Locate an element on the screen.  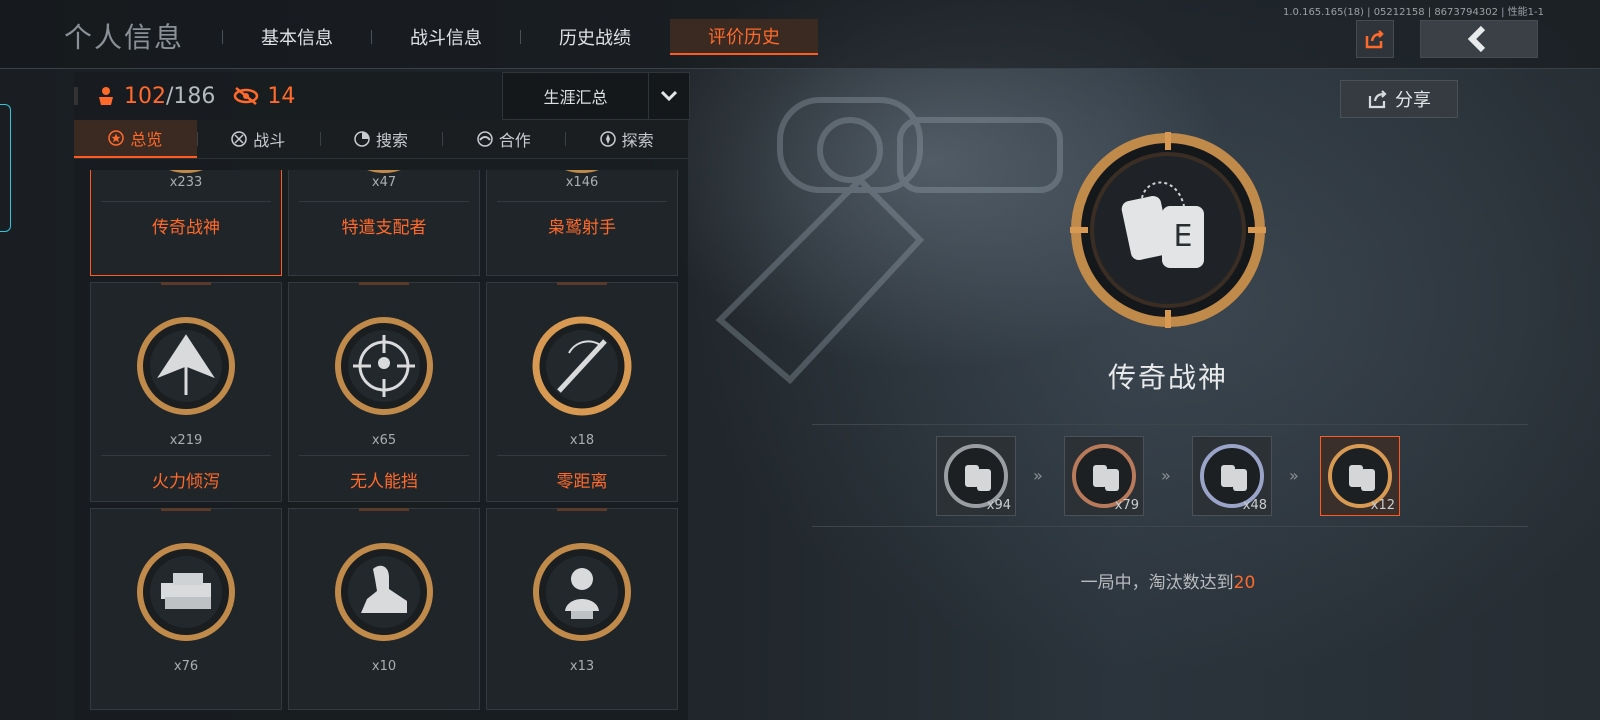
rifle-background-art is located at coordinates (889, 241).